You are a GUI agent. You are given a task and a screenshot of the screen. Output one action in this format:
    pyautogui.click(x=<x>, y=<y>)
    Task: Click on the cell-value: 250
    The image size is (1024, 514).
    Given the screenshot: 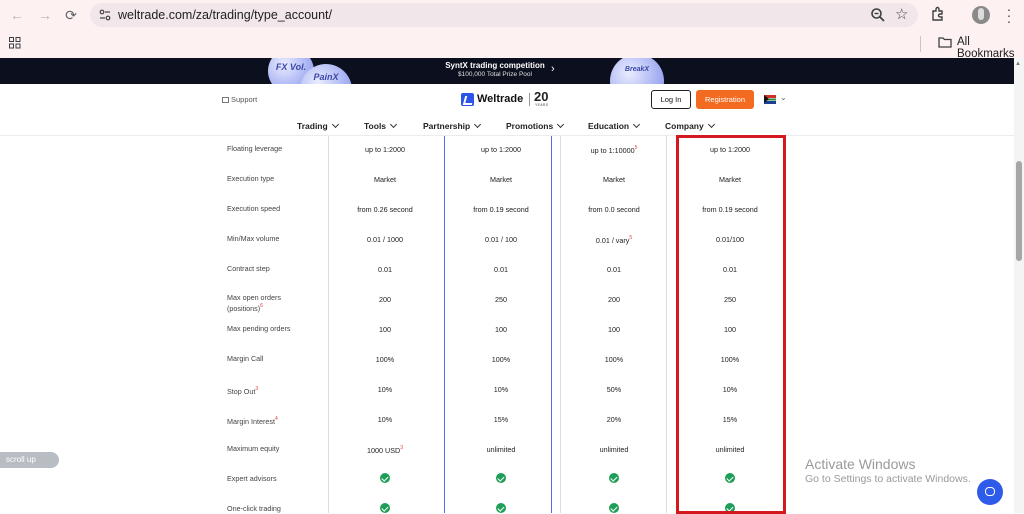 What is the action you would take?
    pyautogui.click(x=501, y=299)
    